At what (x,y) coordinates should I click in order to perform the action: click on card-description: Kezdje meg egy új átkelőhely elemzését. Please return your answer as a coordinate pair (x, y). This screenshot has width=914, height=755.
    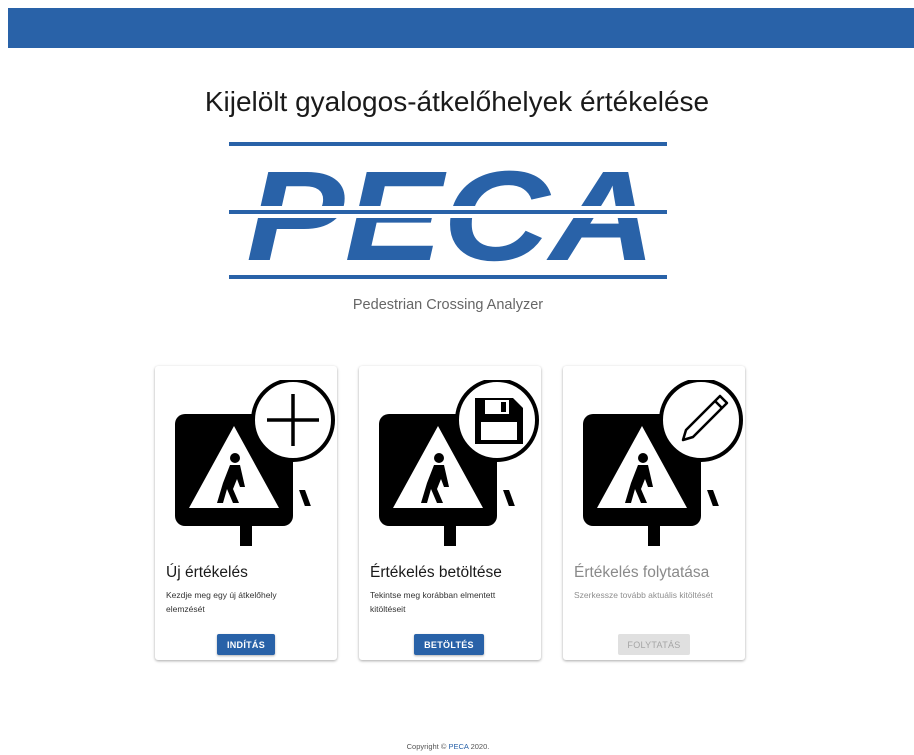
    Looking at the image, I should click on (221, 602).